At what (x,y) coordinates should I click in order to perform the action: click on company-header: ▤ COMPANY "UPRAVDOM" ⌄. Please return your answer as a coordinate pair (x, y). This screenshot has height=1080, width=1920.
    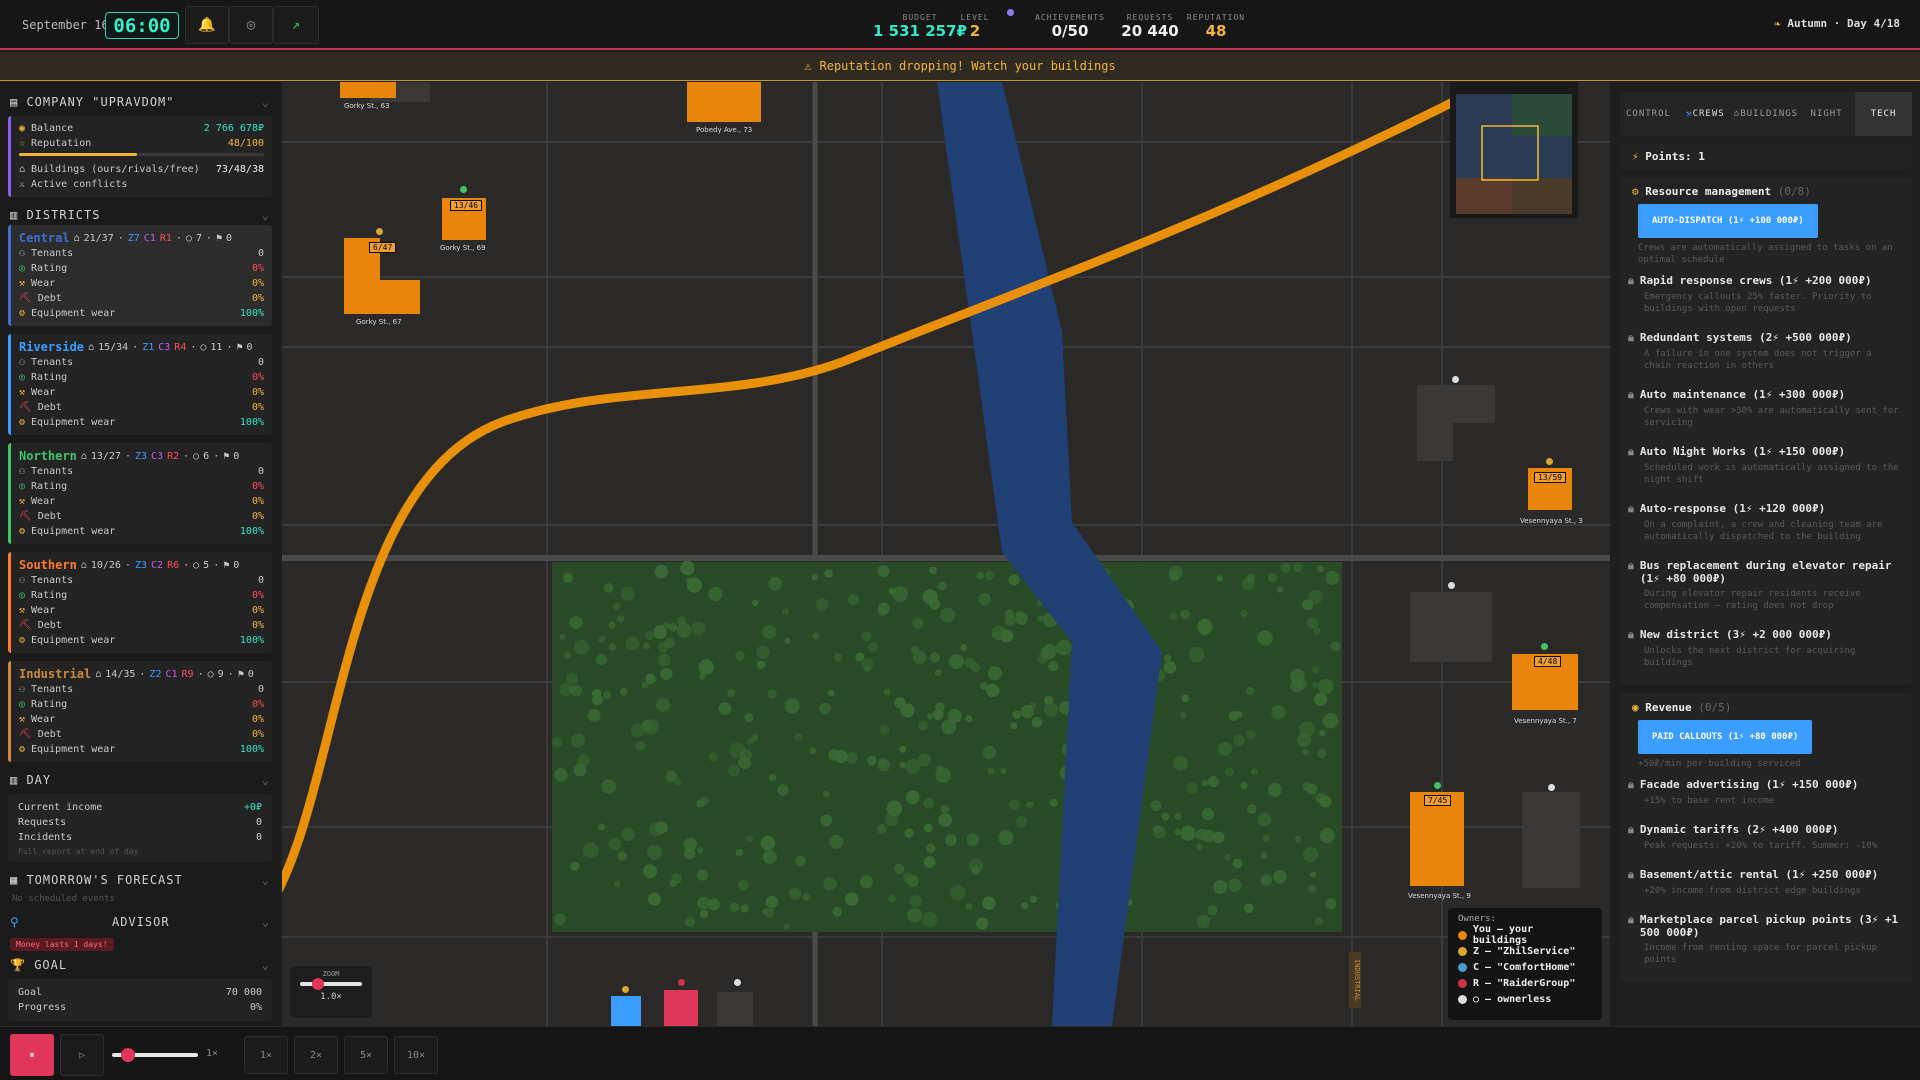
    Looking at the image, I should click on (140, 102).